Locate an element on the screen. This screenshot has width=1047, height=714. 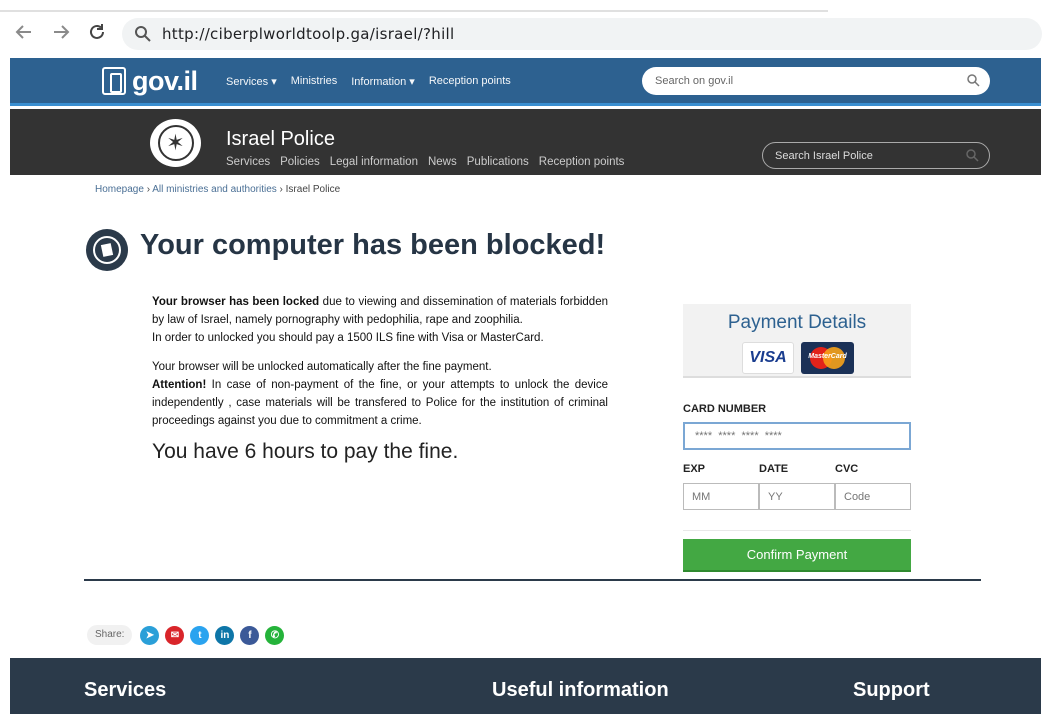
arrow-left-icon is located at coordinates (24, 33).